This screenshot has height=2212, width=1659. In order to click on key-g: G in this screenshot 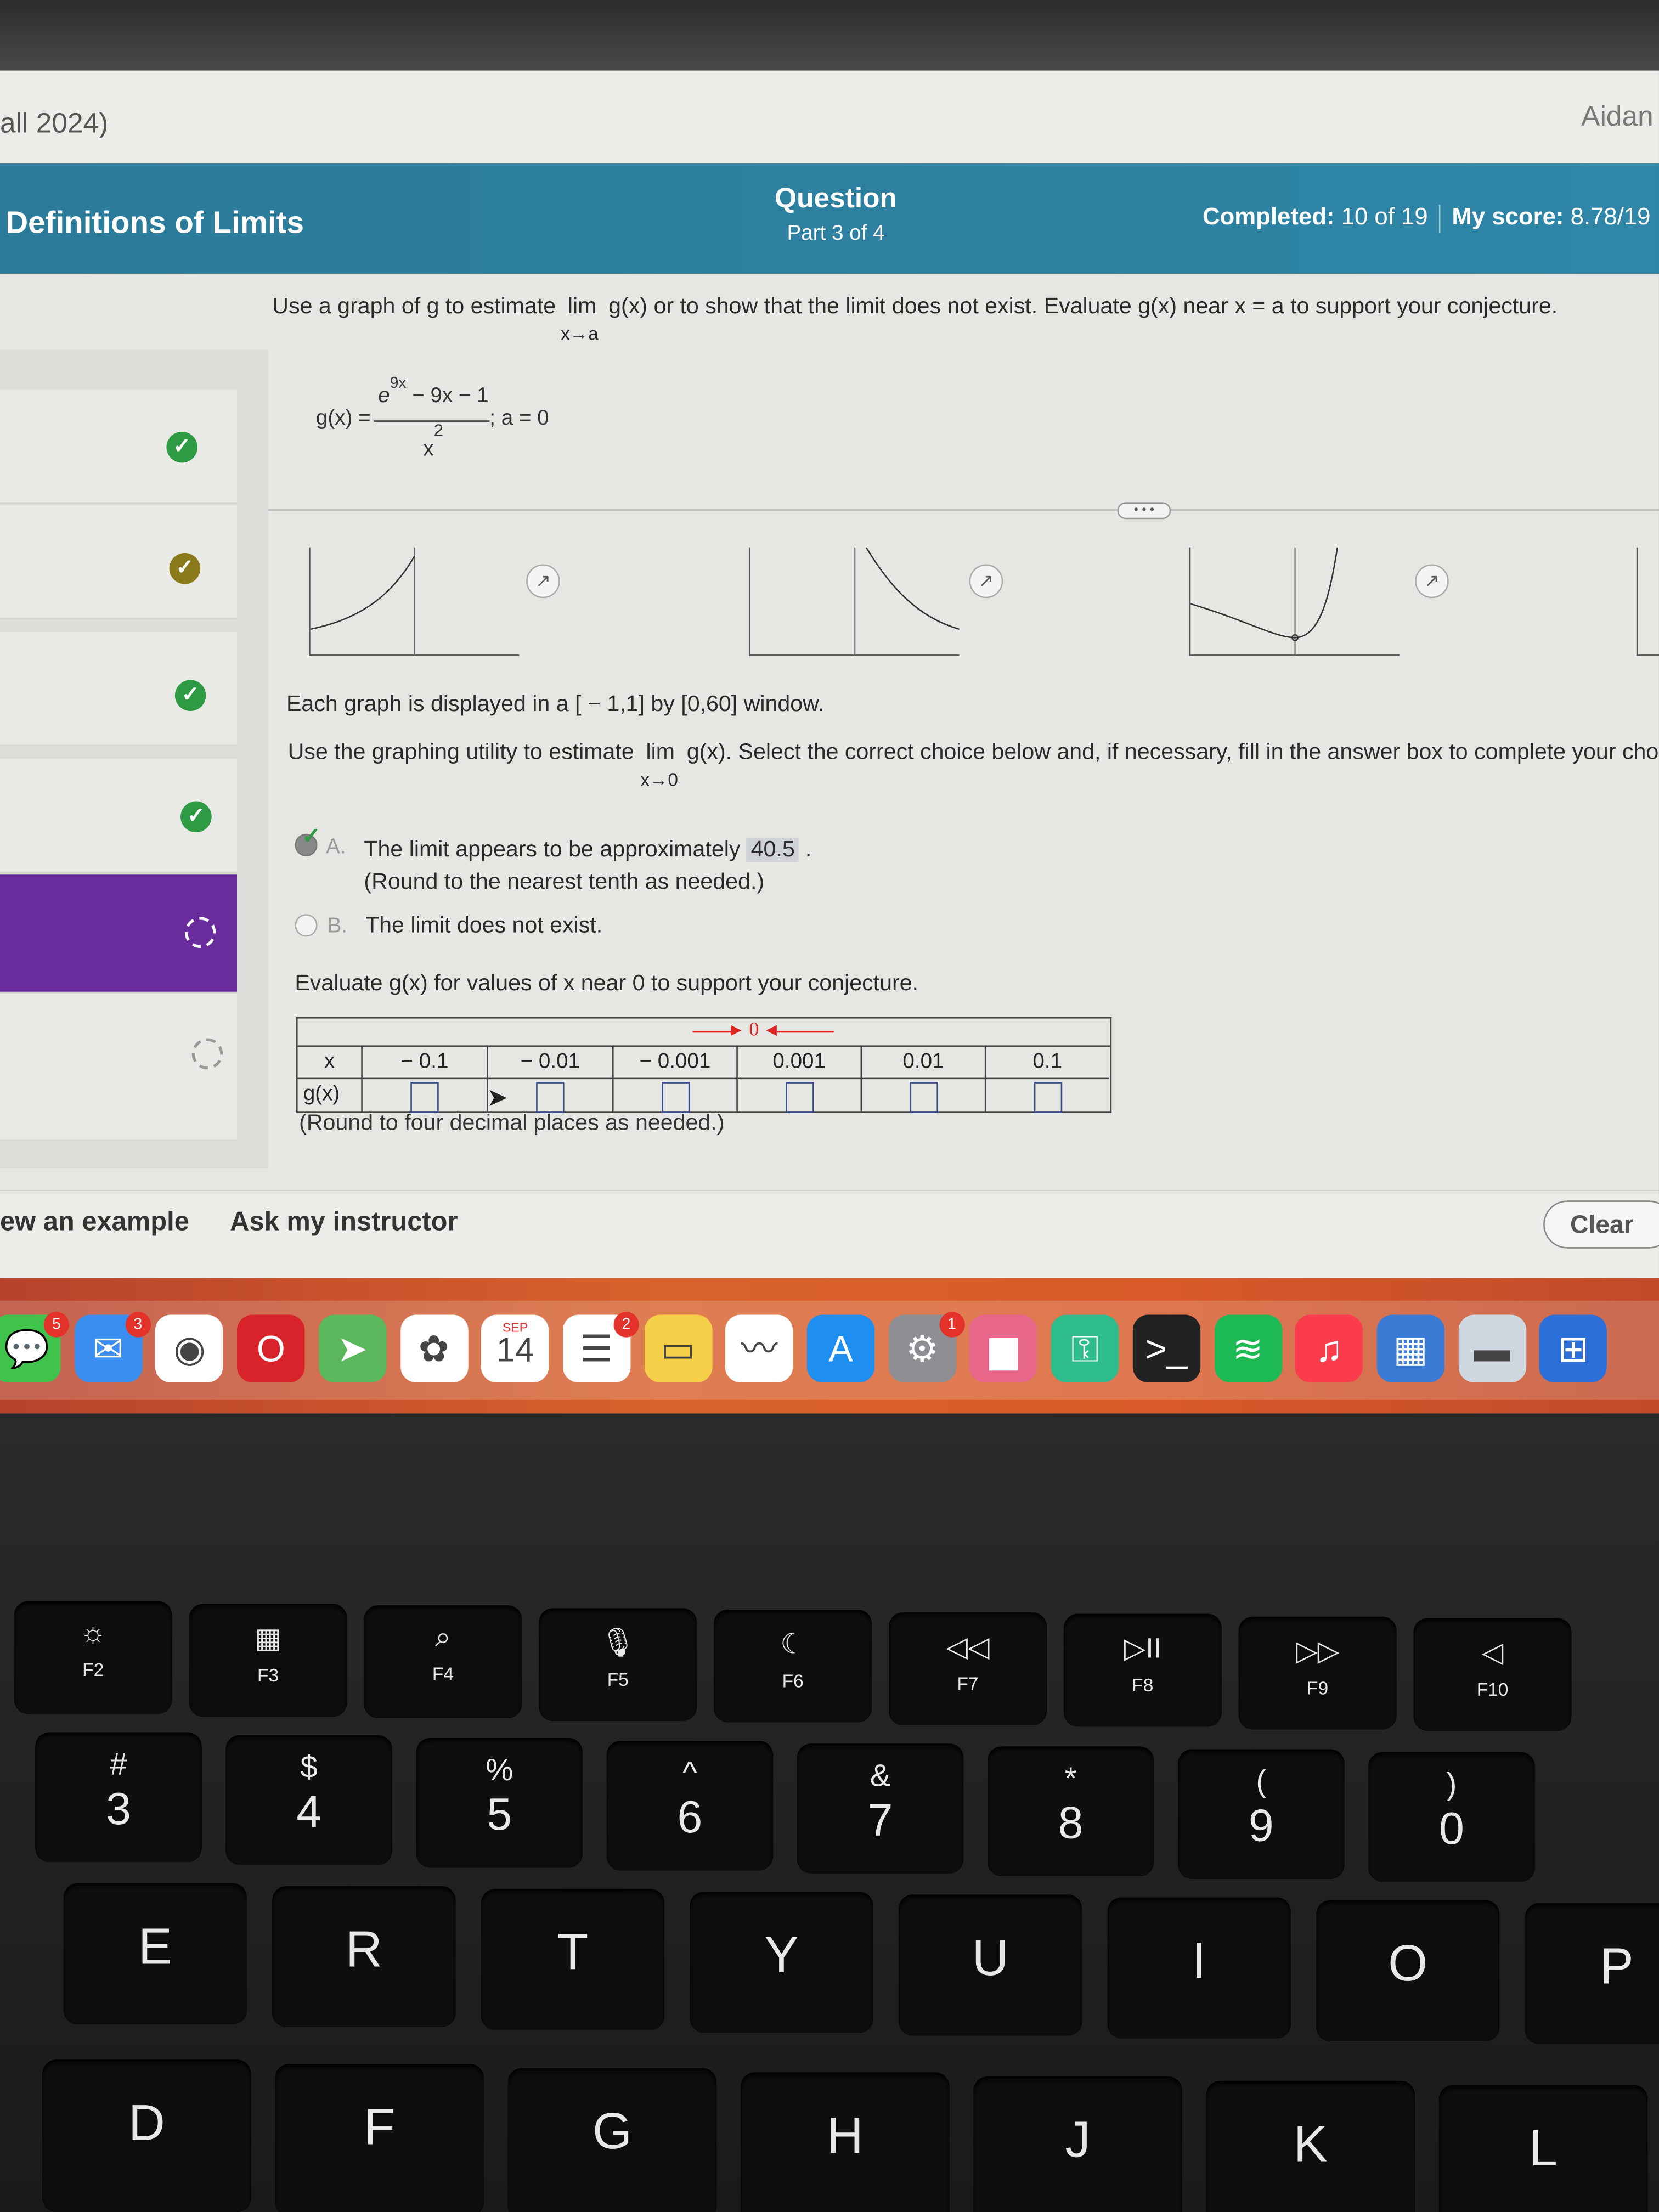, I will do `click(612, 2140)`.